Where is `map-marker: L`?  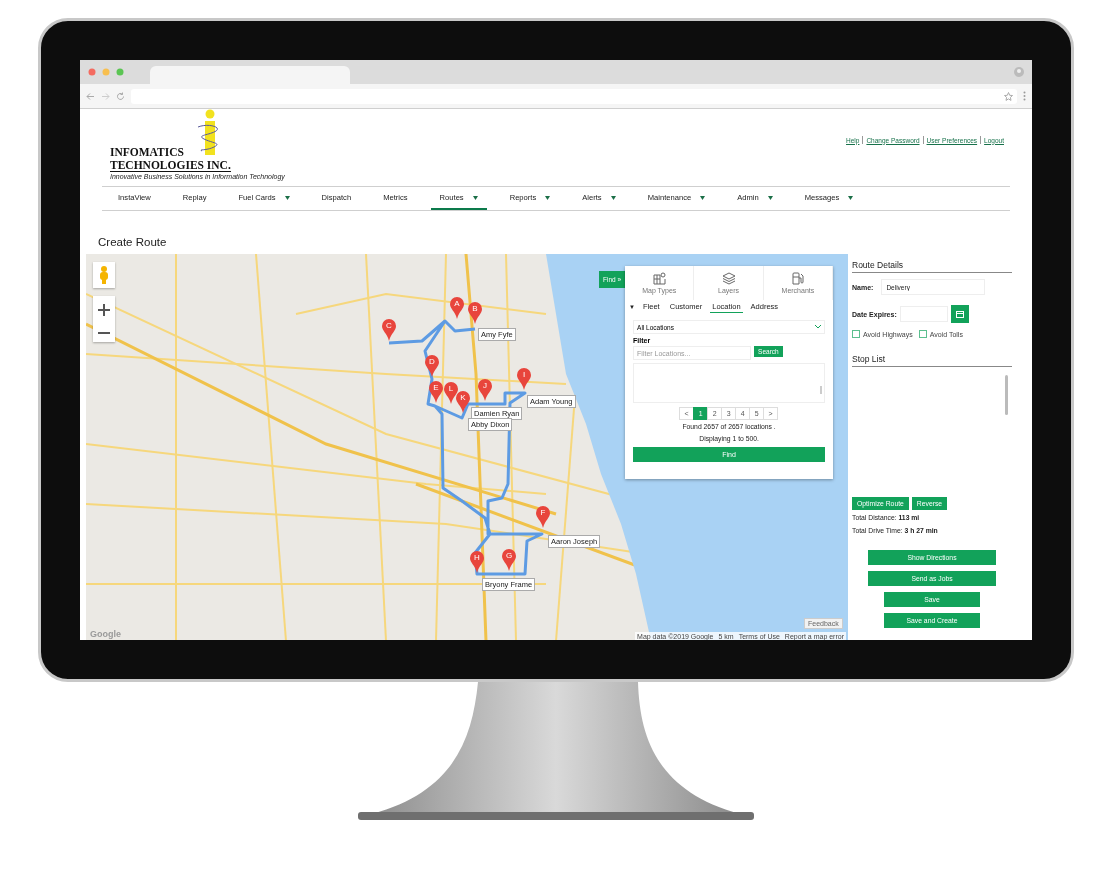
map-marker: L is located at coordinates (451, 393).